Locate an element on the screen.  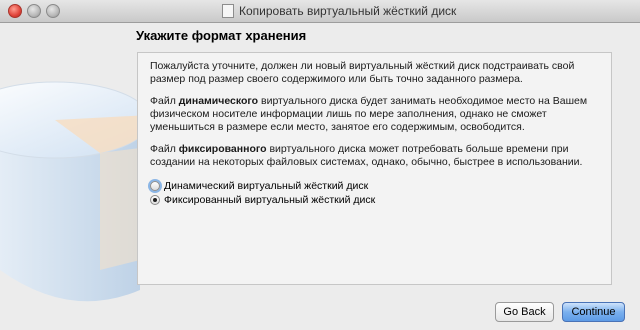
window-title-text: Копировать виртуальный жёсткий диск is located at coordinates (348, 11).